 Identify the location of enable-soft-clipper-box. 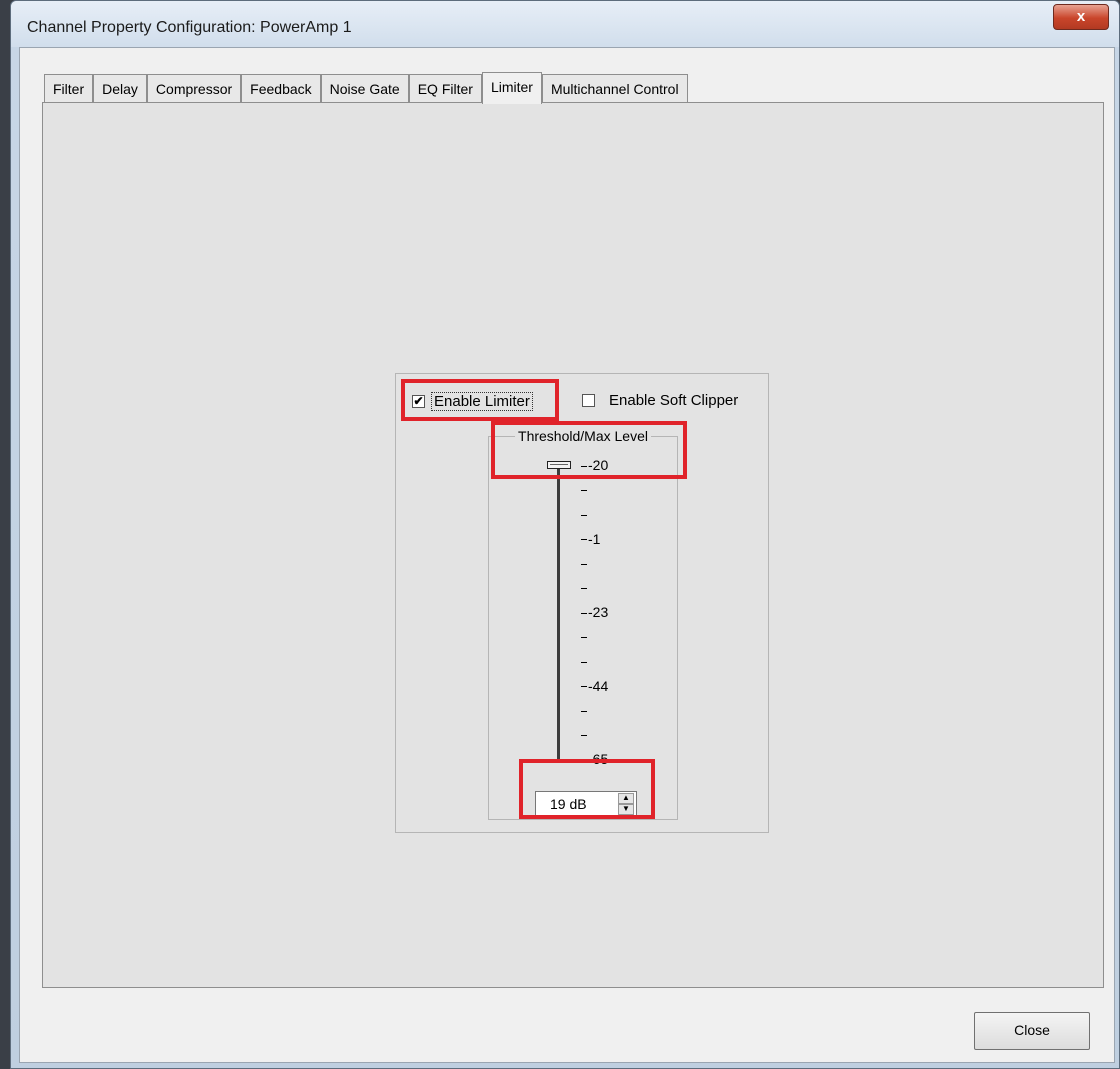
(588, 400).